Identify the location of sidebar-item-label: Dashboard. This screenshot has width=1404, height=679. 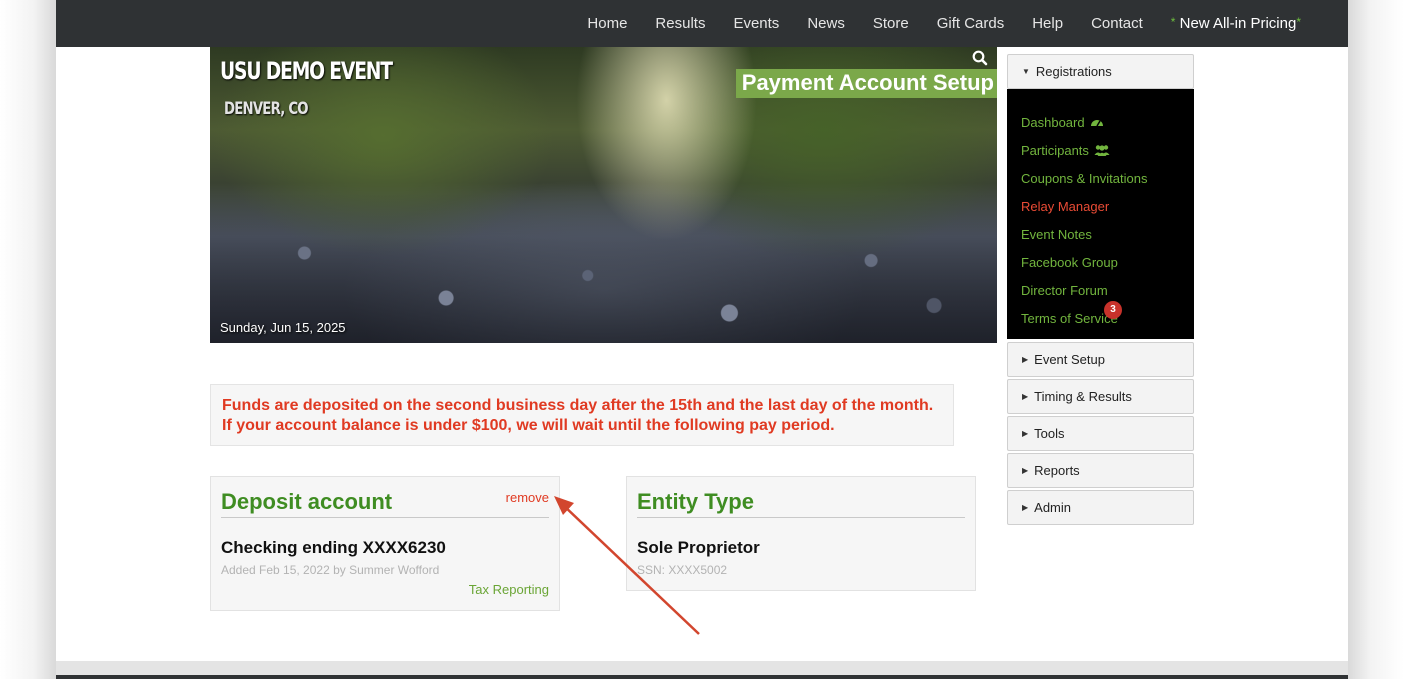
(1053, 122).